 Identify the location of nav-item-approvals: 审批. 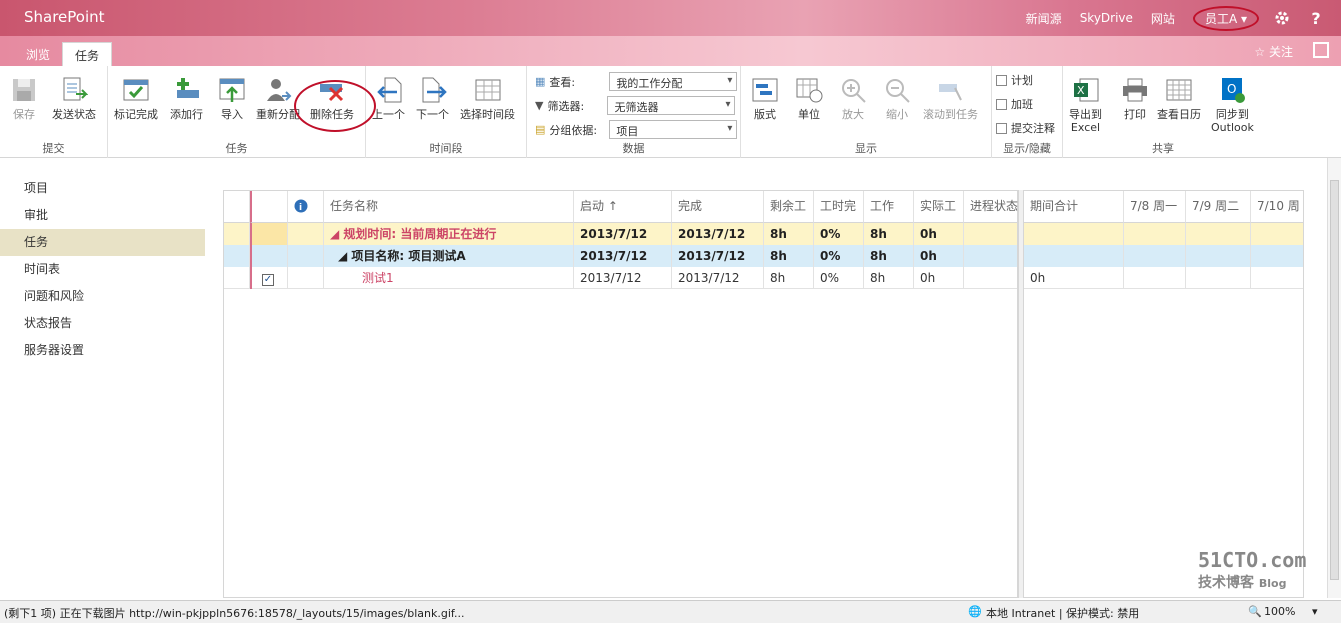
(102, 215).